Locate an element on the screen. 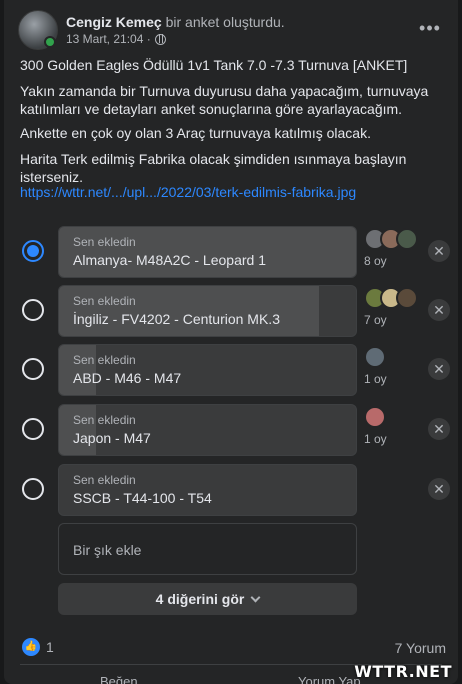 The height and width of the screenshot is (684, 462). option-label: Japon - M47 is located at coordinates (112, 438).